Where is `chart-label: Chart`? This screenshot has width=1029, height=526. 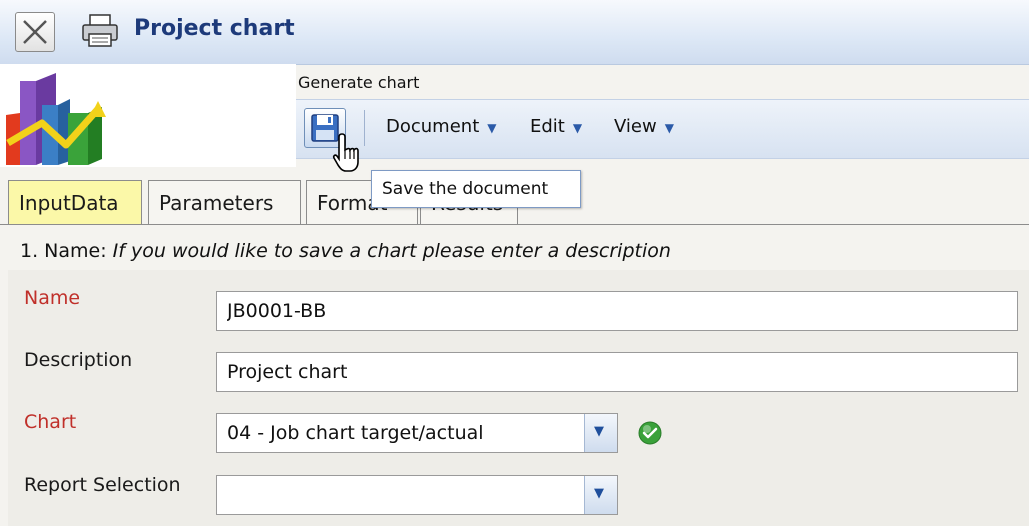 chart-label: Chart is located at coordinates (50, 422).